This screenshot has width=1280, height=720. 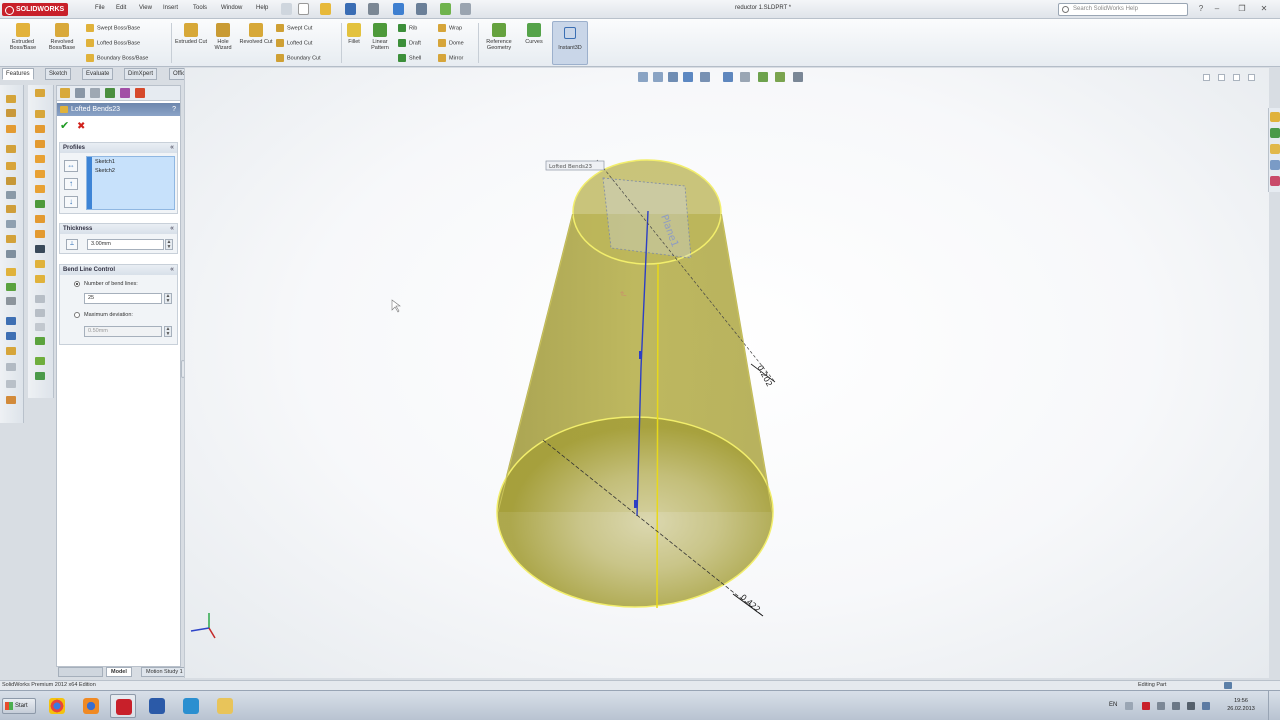 I want to click on extruded-cut-button: Extruded Cut, so click(x=191, y=33).